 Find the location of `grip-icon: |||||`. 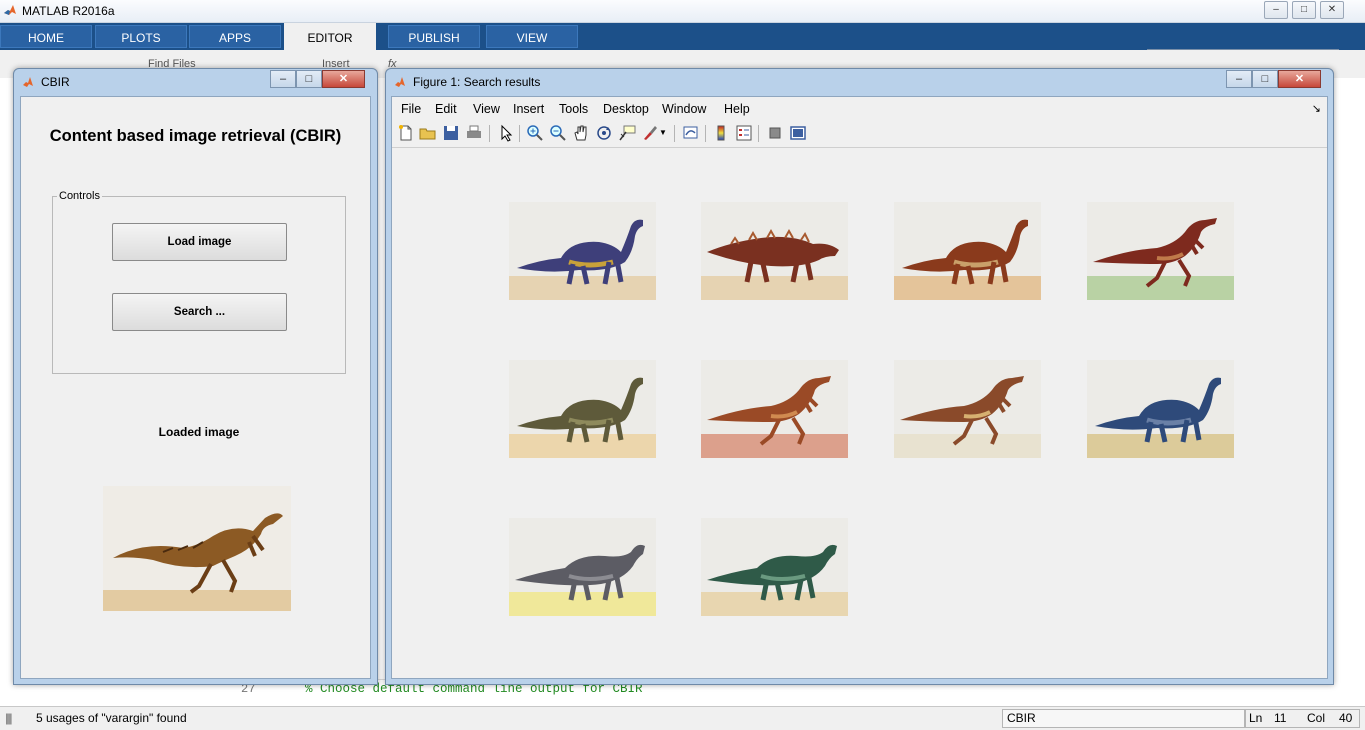

grip-icon: ||||| is located at coordinates (8, 718).